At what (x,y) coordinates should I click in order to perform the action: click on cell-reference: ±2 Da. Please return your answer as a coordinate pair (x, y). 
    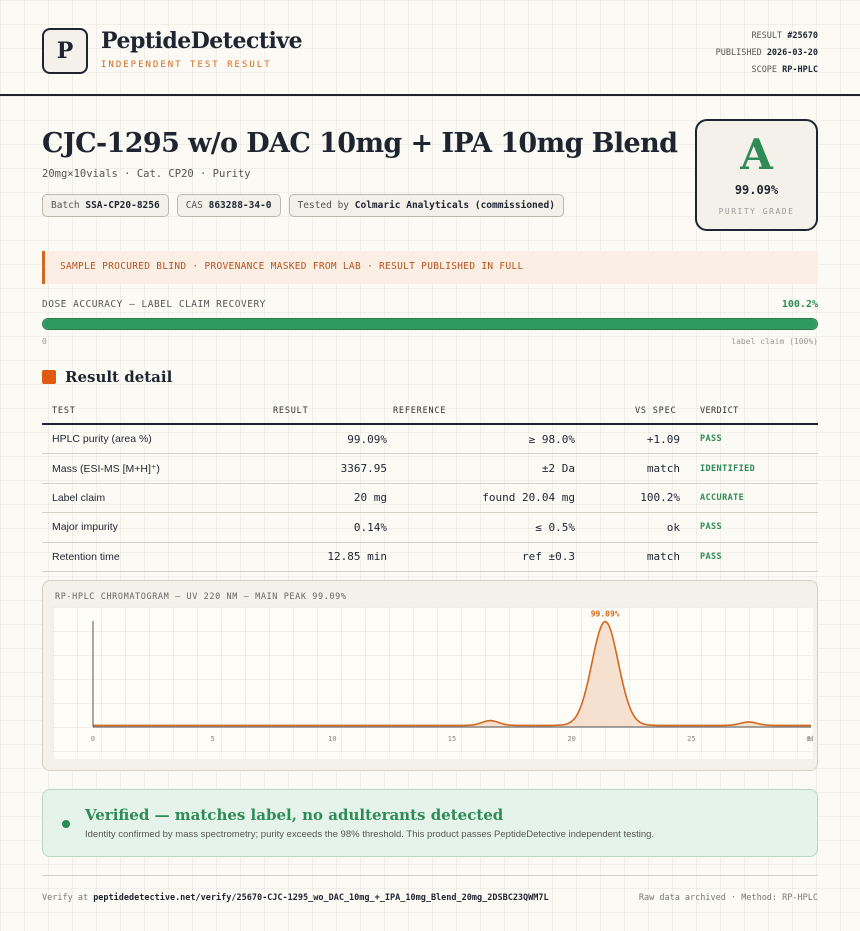
    Looking at the image, I should click on (558, 469).